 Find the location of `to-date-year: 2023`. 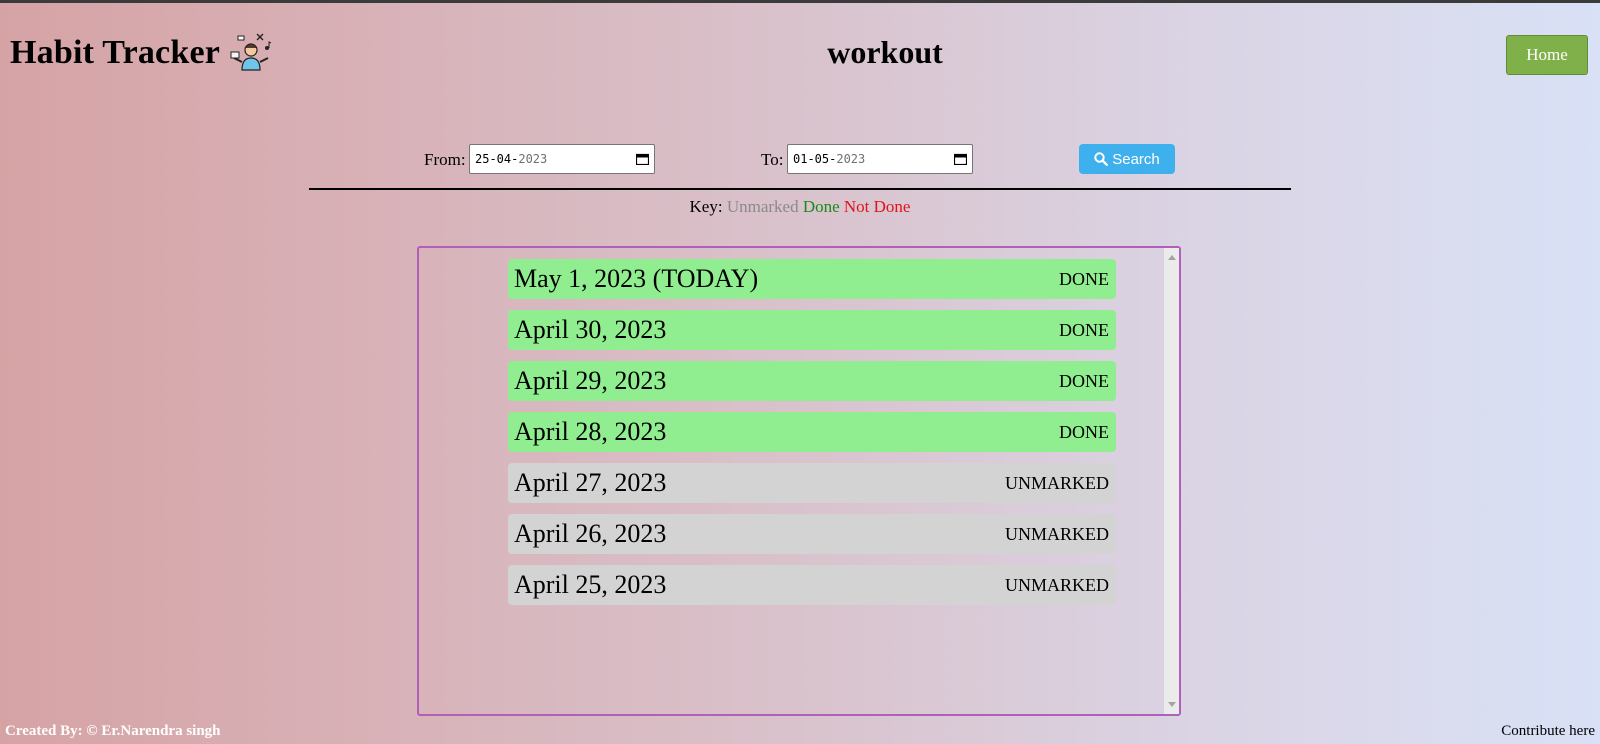

to-date-year: 2023 is located at coordinates (851, 159).